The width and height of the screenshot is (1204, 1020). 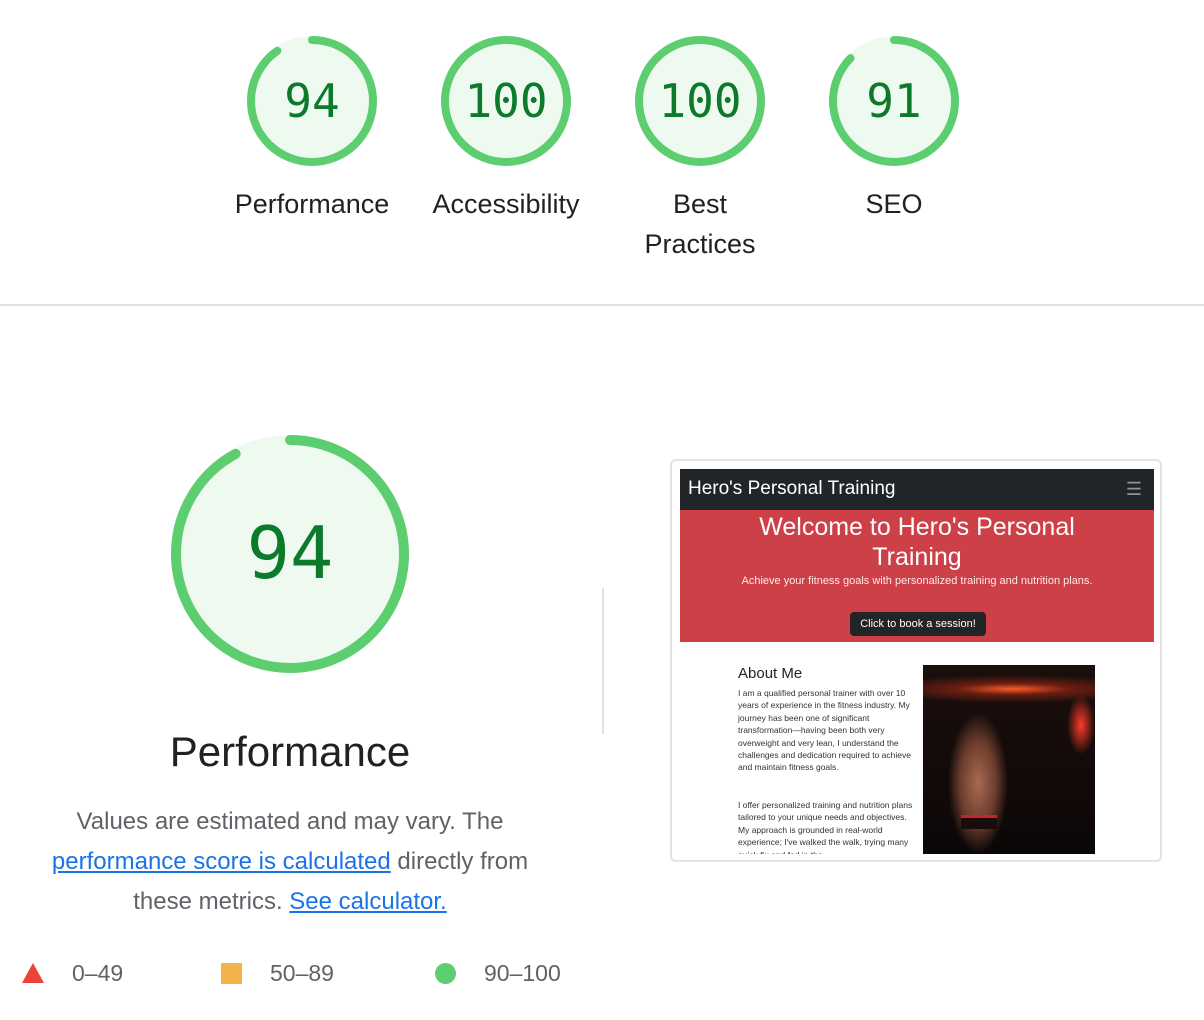 What do you see at coordinates (603, 661) in the screenshot?
I see `vertical-divider` at bounding box center [603, 661].